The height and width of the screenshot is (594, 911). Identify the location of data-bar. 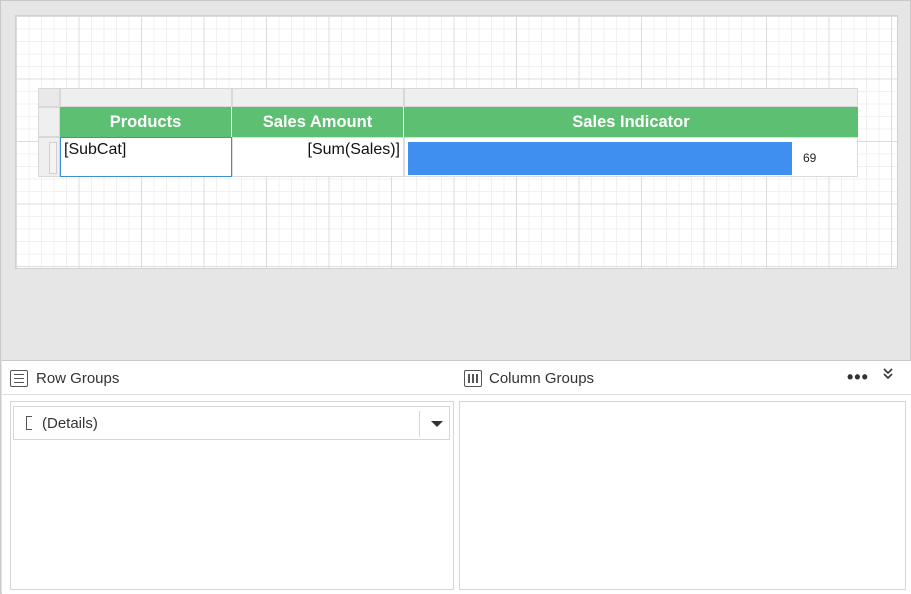
(600, 158).